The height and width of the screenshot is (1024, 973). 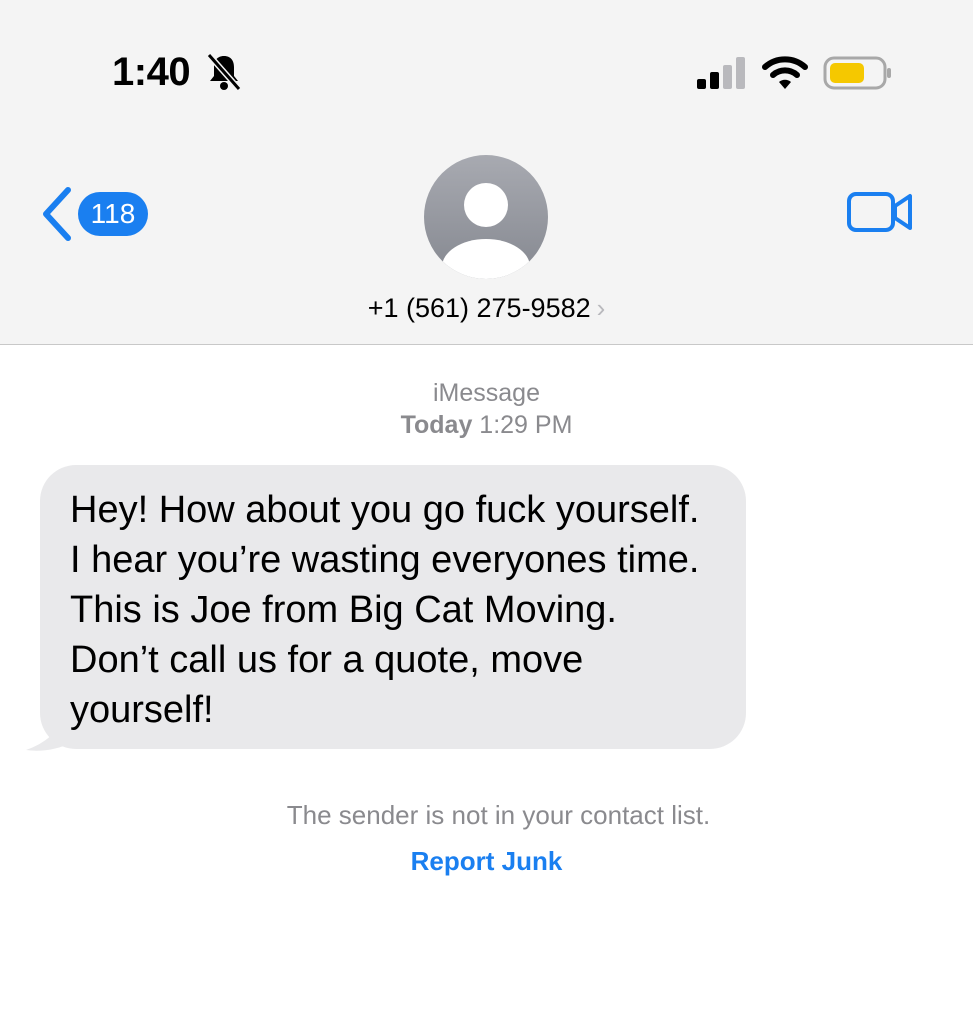 I want to click on report-junk-button: Report Junk, so click(x=486, y=861).